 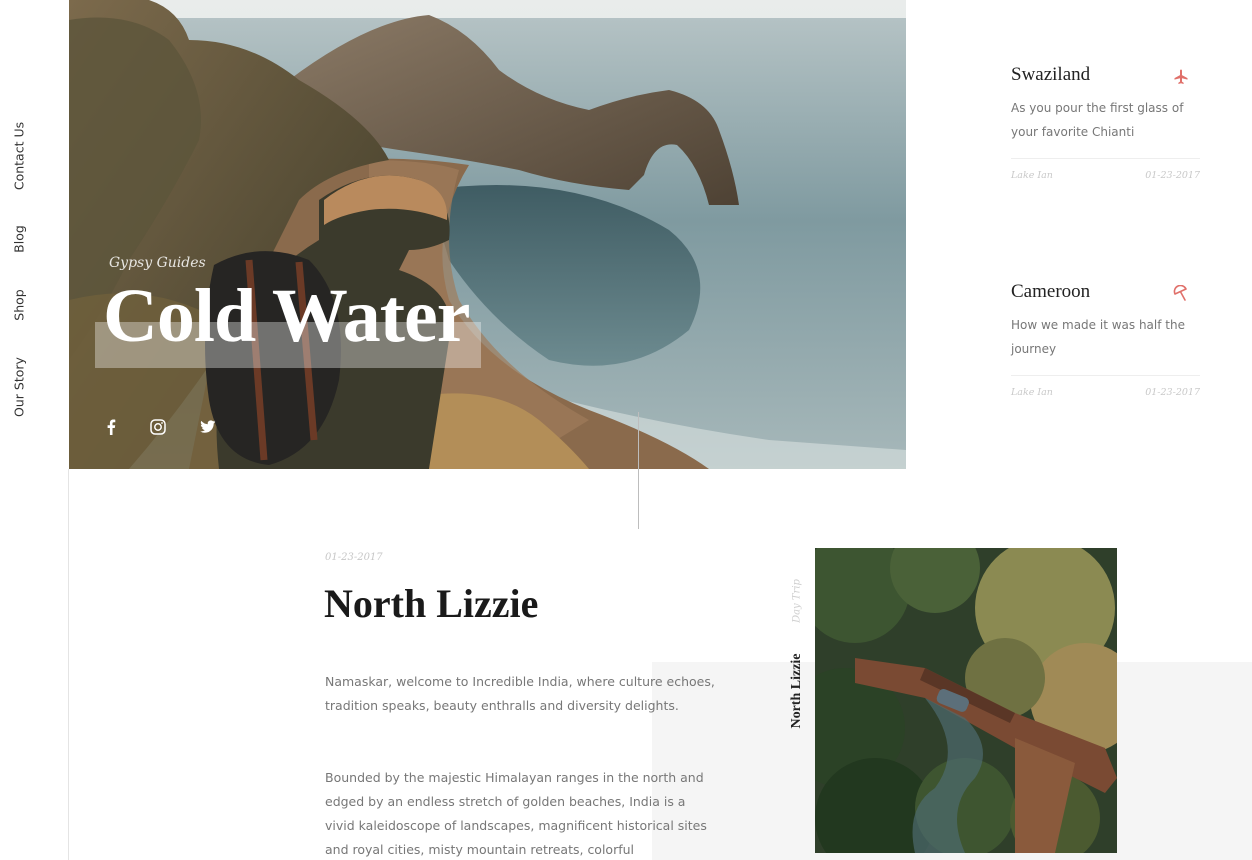 I want to click on feature-image, so click(x=966, y=700).